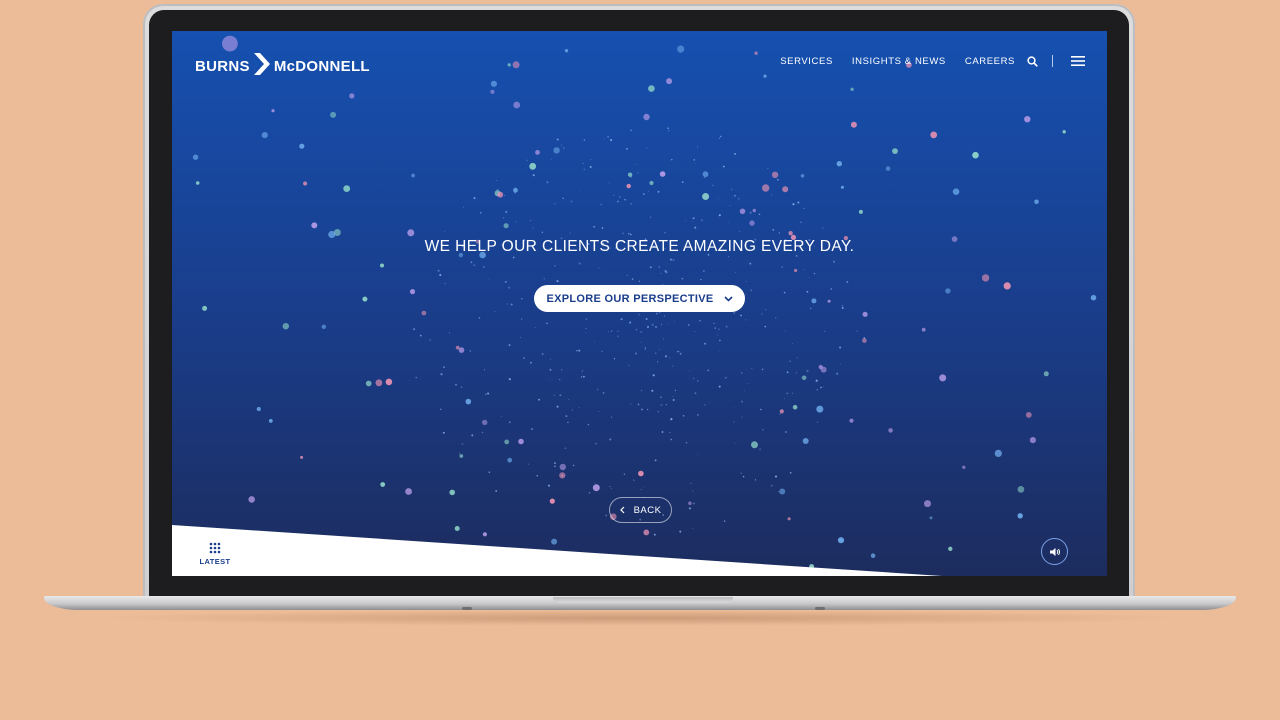  Describe the element at coordinates (643, 600) in the screenshot. I see `laptop-notch` at that location.